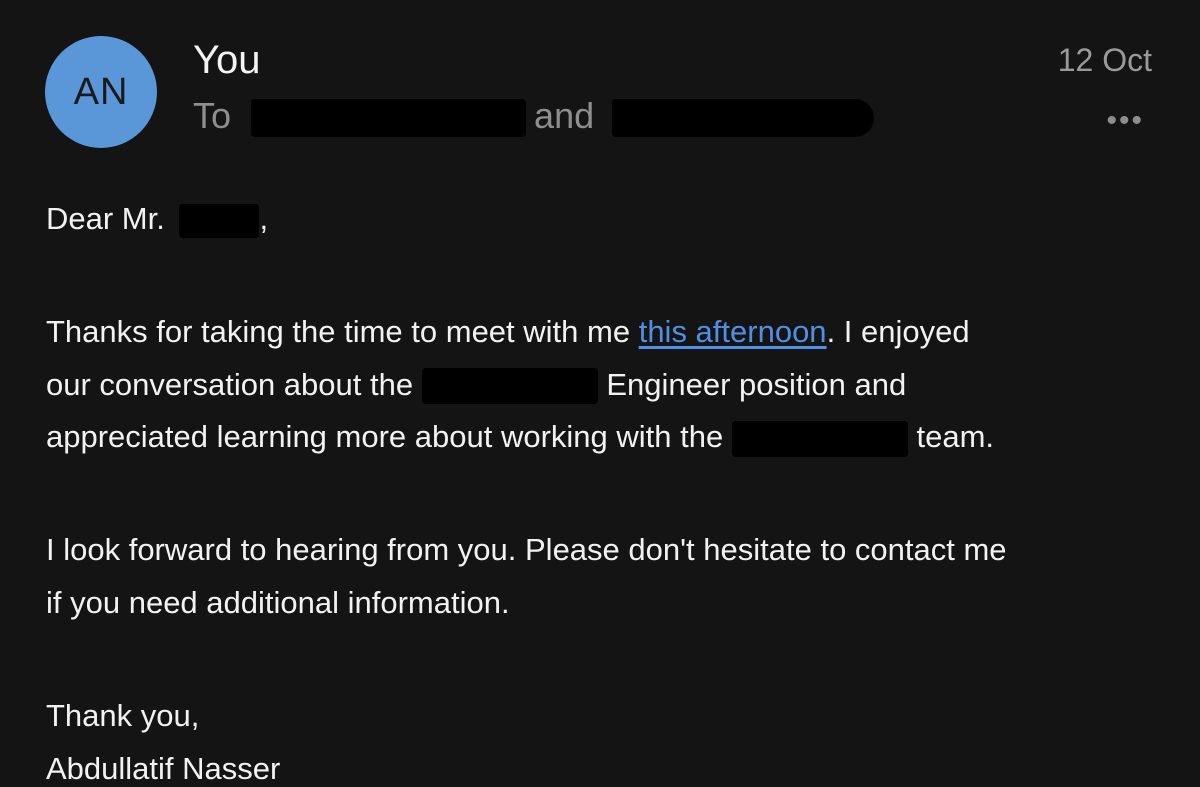 This screenshot has height=787, width=1200. I want to click on greeting-text: Dear Mr., so click(105, 218).